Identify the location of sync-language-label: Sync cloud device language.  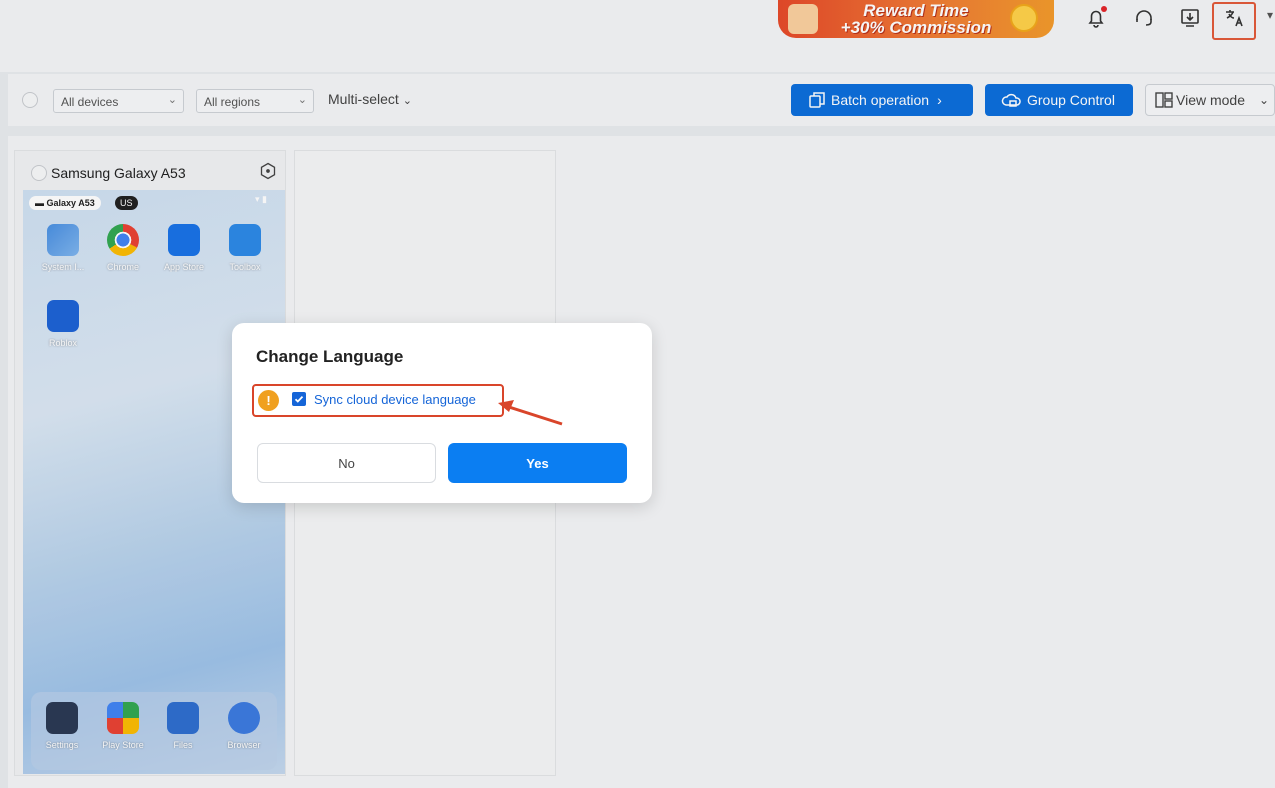
(395, 399).